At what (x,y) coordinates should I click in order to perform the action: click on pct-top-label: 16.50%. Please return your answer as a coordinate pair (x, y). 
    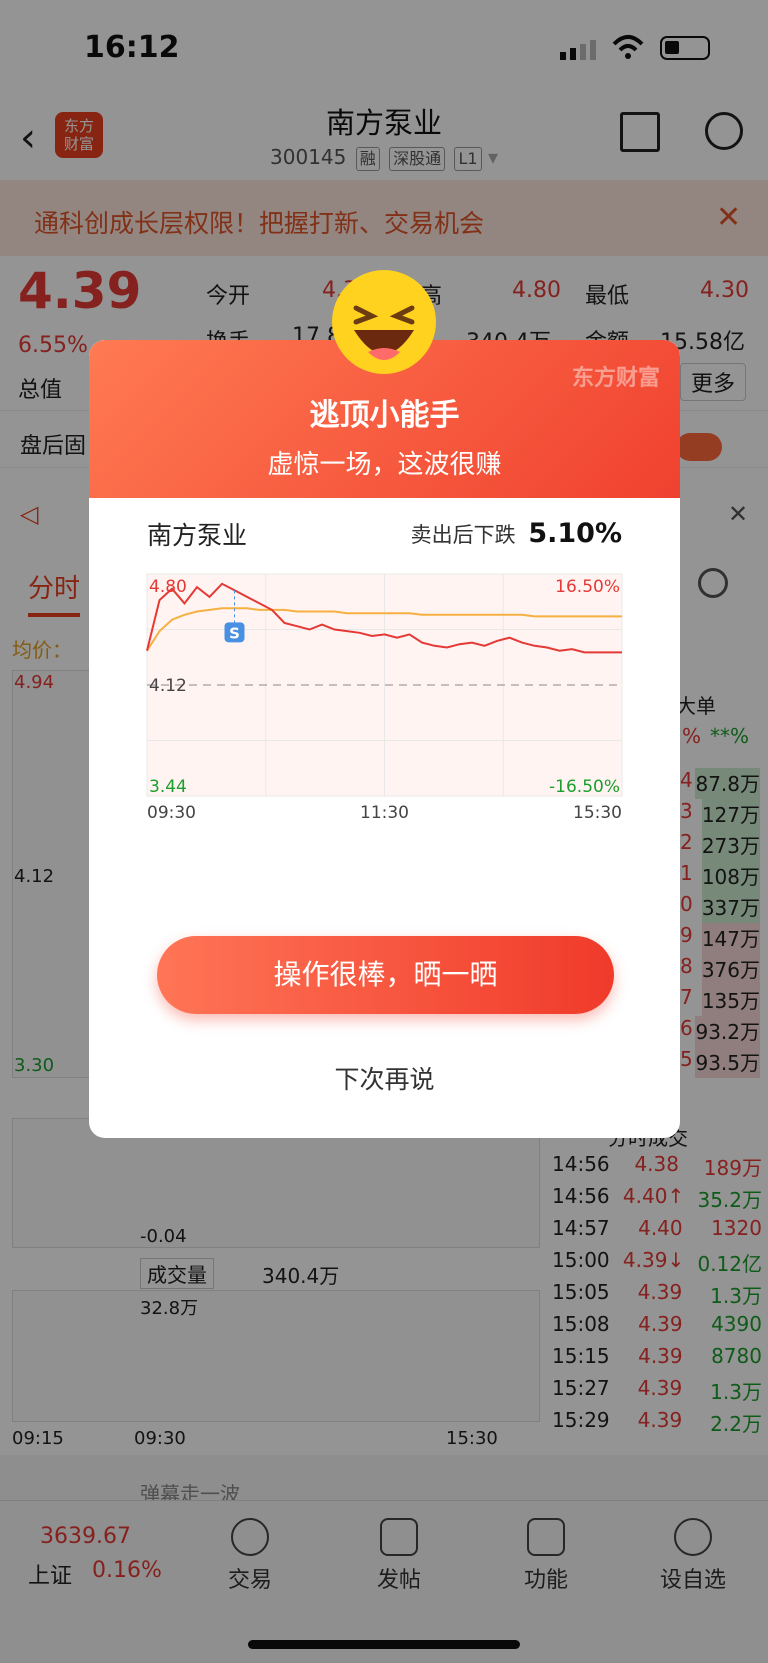
    Looking at the image, I should click on (587, 587).